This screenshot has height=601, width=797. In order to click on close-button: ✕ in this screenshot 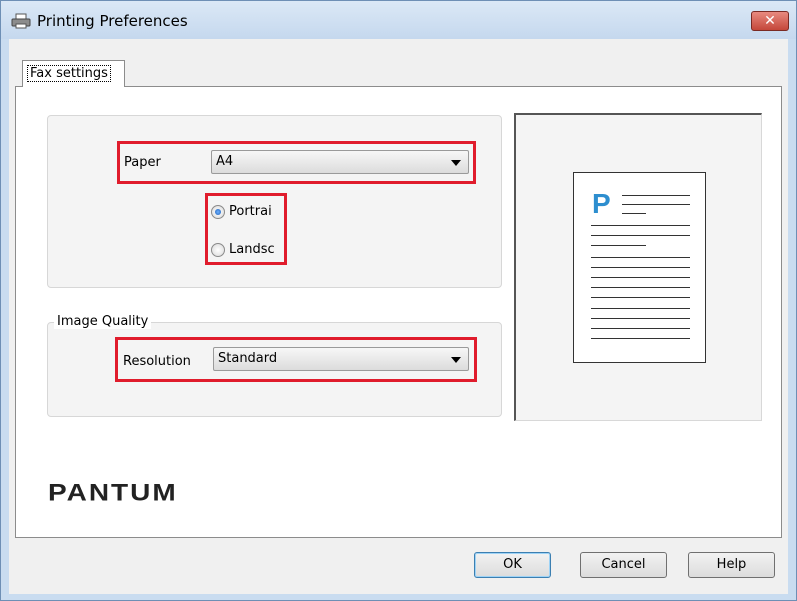, I will do `click(770, 21)`.